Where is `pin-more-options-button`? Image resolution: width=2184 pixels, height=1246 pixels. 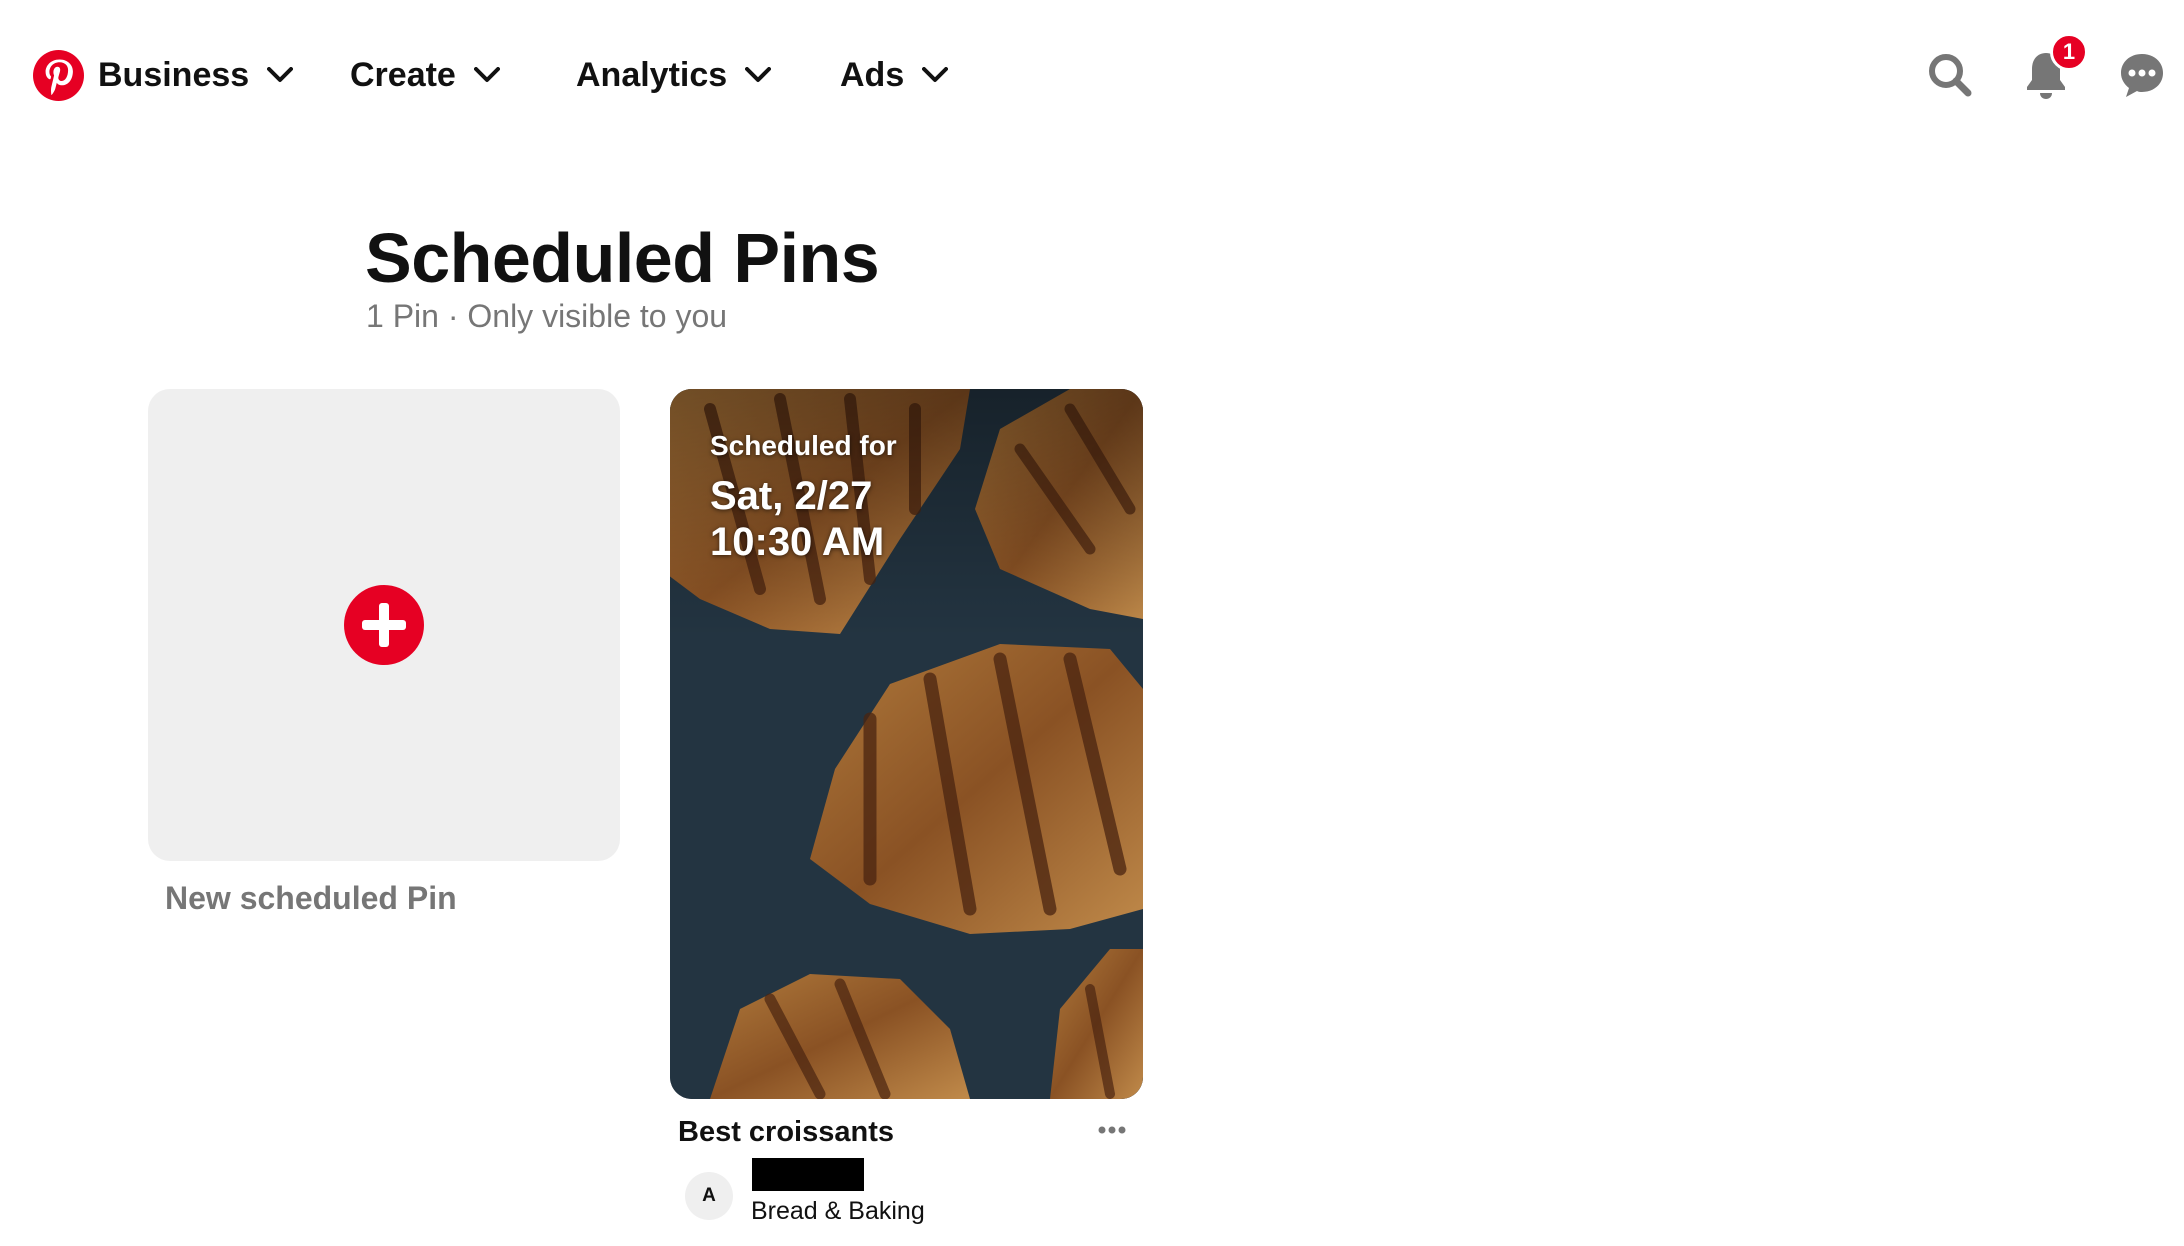 pin-more-options-button is located at coordinates (1112, 1130).